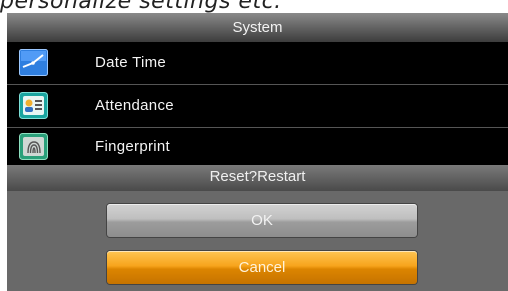 The image size is (508, 291). What do you see at coordinates (262, 220) in the screenshot?
I see `ok-button: OK` at bounding box center [262, 220].